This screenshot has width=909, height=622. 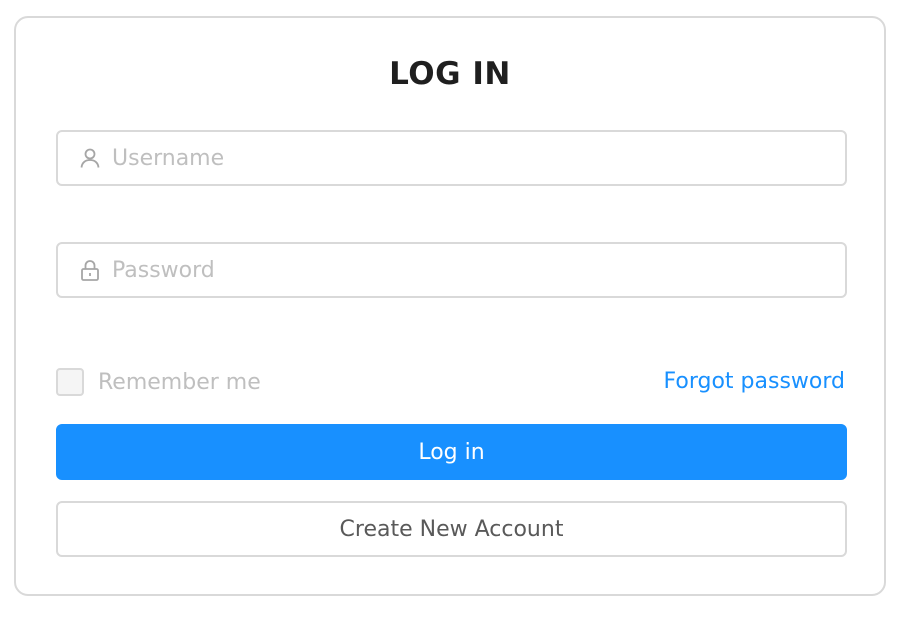 I want to click on lock-icon, so click(x=90, y=270).